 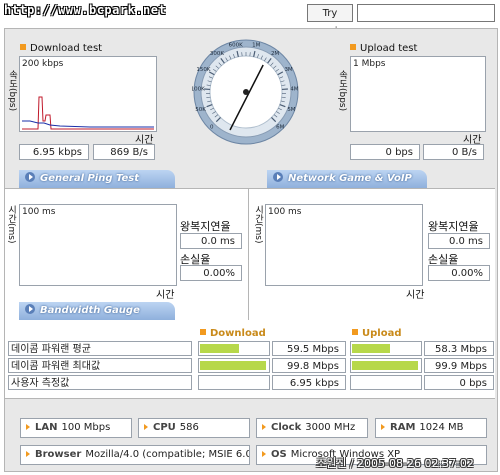 What do you see at coordinates (194, 428) in the screenshot?
I see `system-cpu: CPU 586` at bounding box center [194, 428].